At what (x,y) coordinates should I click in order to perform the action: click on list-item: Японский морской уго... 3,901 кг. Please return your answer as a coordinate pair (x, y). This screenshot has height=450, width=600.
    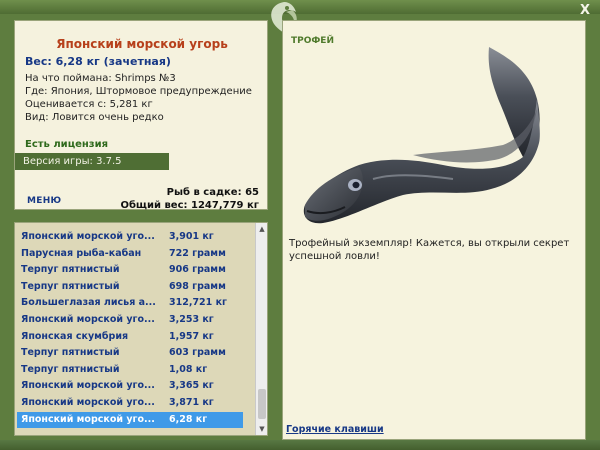
    Looking at the image, I should click on (130, 237).